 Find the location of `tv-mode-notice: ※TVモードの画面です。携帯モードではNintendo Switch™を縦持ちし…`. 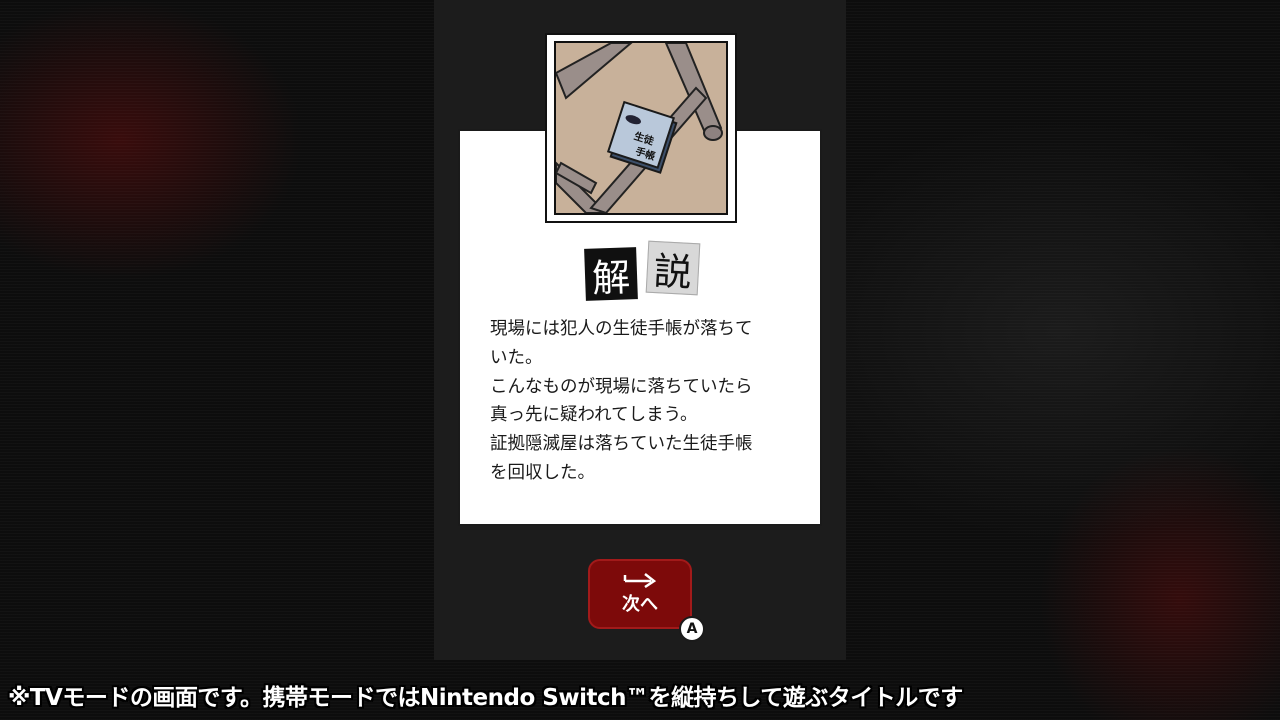

tv-mode-notice: ※TVモードの画面です。携帯モードではNintendo Switch™を縦持ちし… is located at coordinates (485, 698).